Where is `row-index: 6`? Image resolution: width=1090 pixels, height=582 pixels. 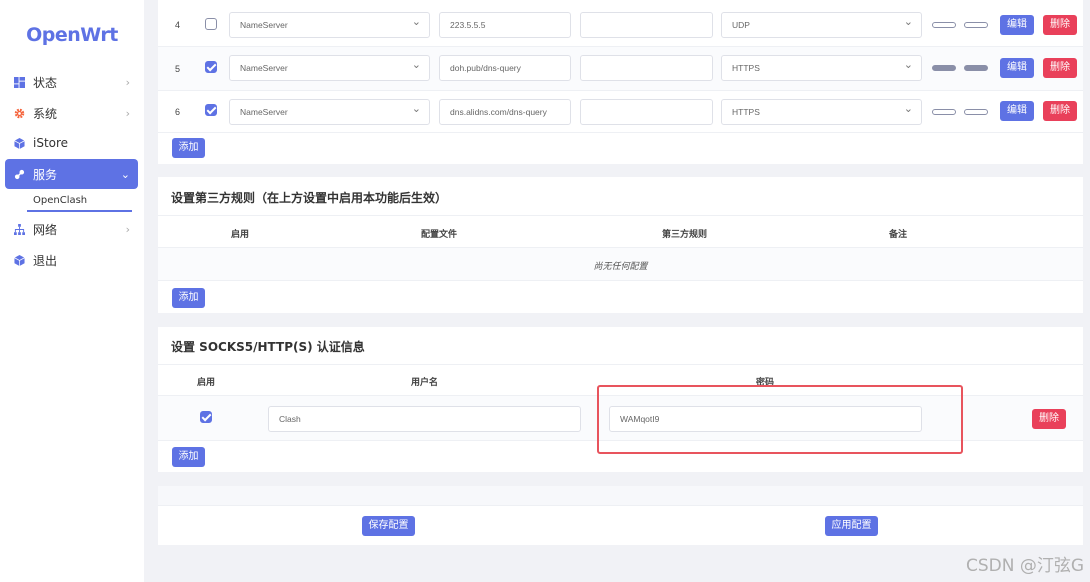
row-index: 6 is located at coordinates (178, 112).